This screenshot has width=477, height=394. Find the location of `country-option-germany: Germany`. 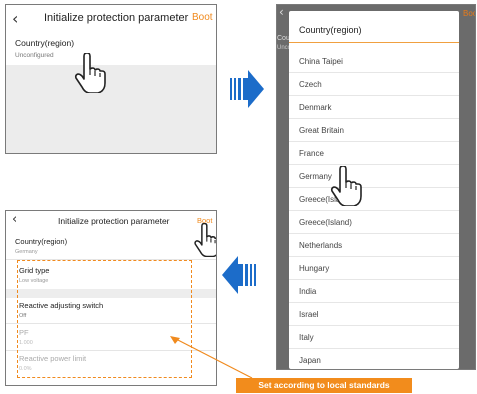

country-option-germany: Germany is located at coordinates (374, 176).